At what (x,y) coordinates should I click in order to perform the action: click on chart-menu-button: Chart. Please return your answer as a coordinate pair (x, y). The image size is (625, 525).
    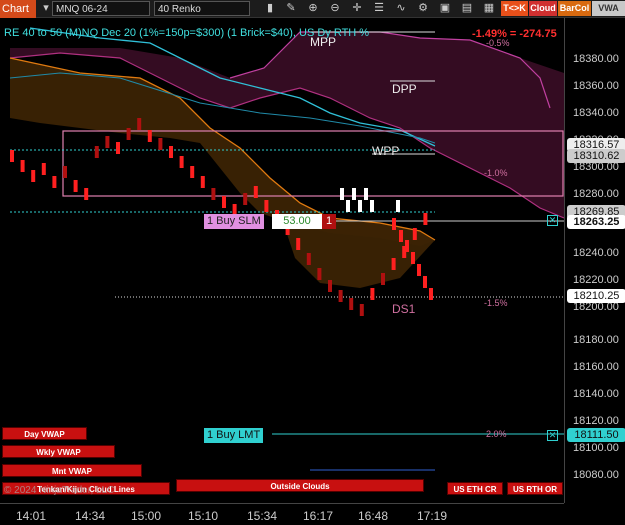
    Looking at the image, I should click on (18, 9).